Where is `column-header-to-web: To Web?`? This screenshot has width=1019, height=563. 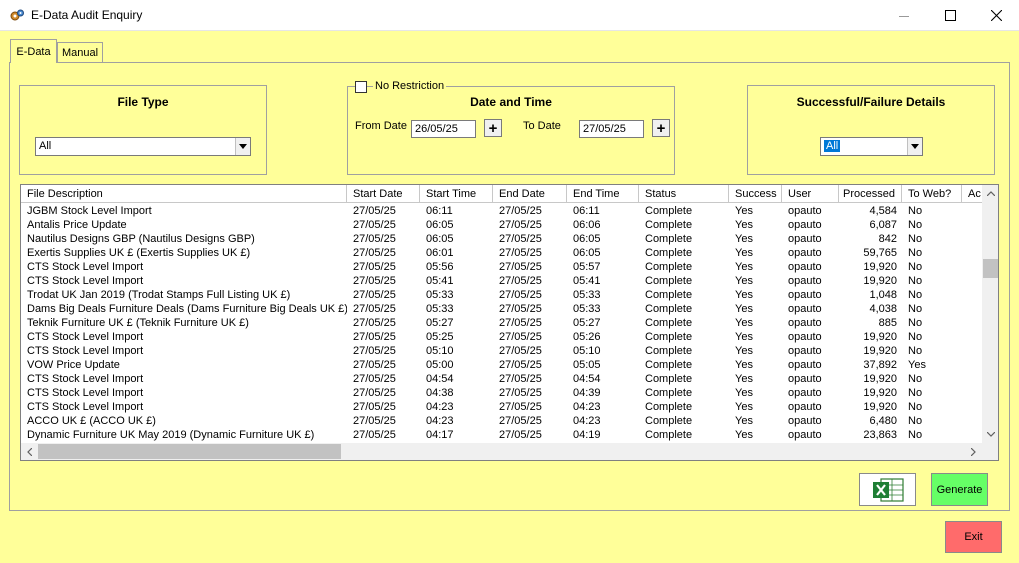
column-header-to-web: To Web? is located at coordinates (932, 194).